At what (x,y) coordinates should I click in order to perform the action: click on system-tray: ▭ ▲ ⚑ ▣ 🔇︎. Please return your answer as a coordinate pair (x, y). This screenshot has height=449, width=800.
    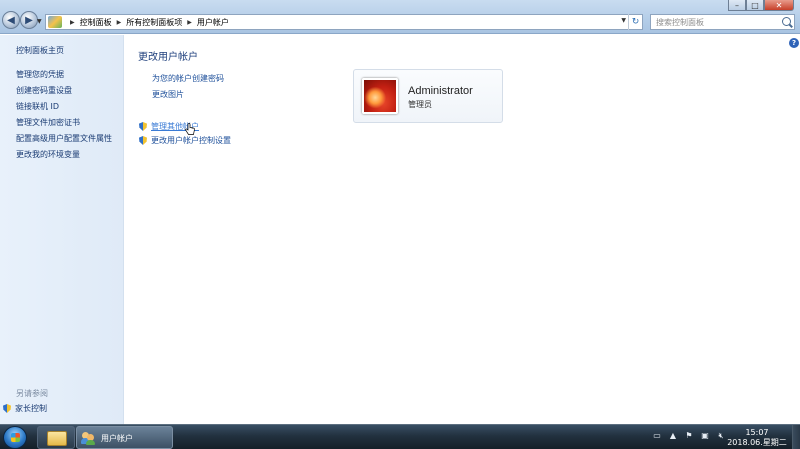
    Looking at the image, I should click on (689, 436).